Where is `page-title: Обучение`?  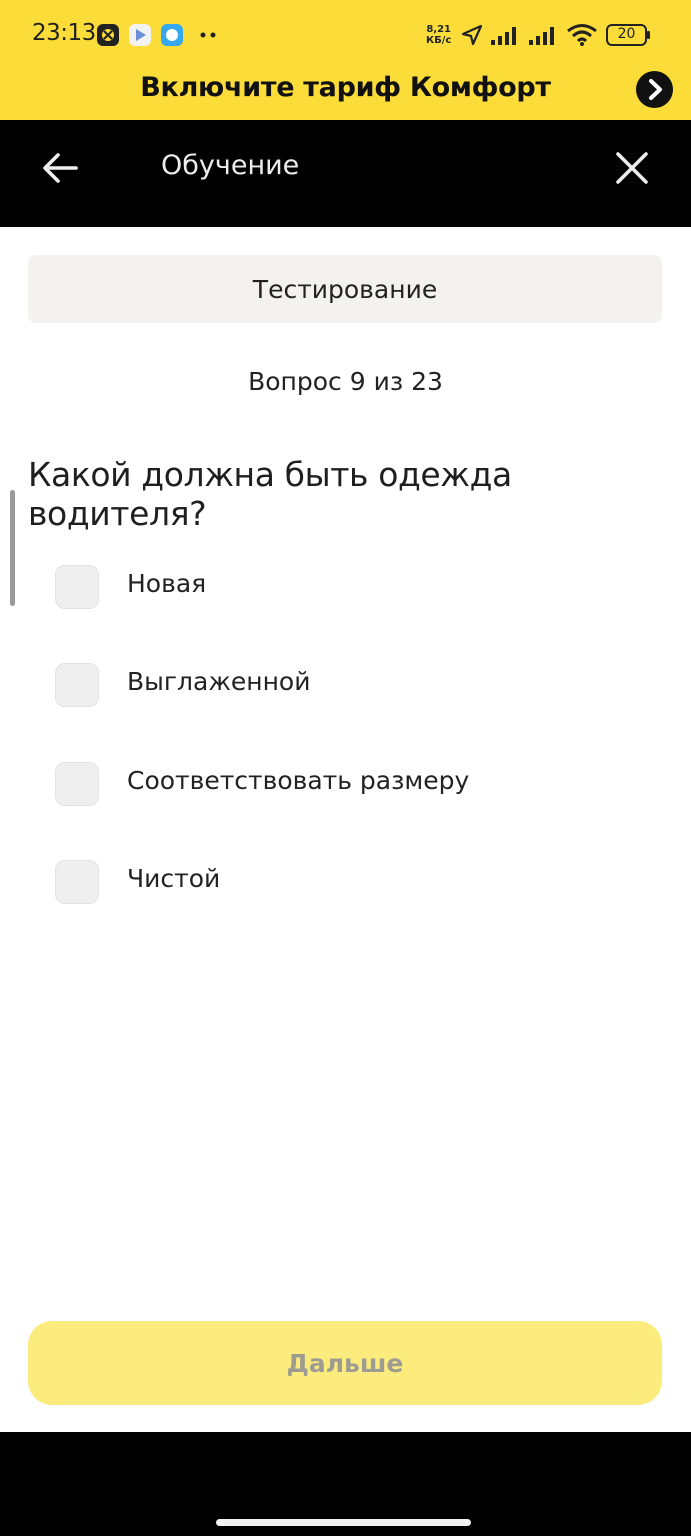
page-title: Обучение is located at coordinates (230, 165).